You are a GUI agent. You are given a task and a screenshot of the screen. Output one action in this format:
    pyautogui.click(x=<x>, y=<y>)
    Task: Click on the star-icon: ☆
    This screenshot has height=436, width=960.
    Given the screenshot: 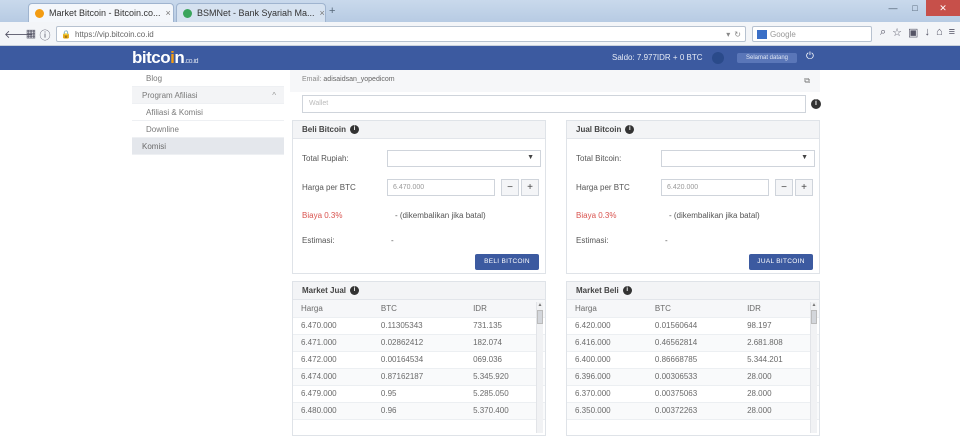 What is the action you would take?
    pyautogui.click(x=897, y=32)
    